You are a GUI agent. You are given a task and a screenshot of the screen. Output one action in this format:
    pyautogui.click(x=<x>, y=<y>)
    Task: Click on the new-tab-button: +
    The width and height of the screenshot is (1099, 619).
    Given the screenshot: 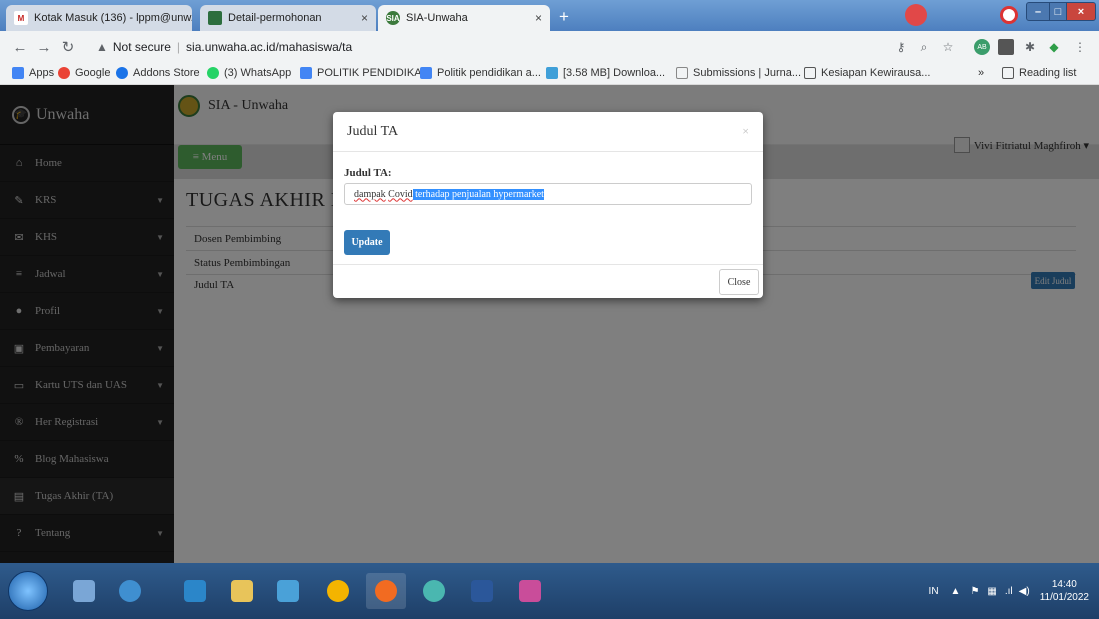 What is the action you would take?
    pyautogui.click(x=564, y=17)
    